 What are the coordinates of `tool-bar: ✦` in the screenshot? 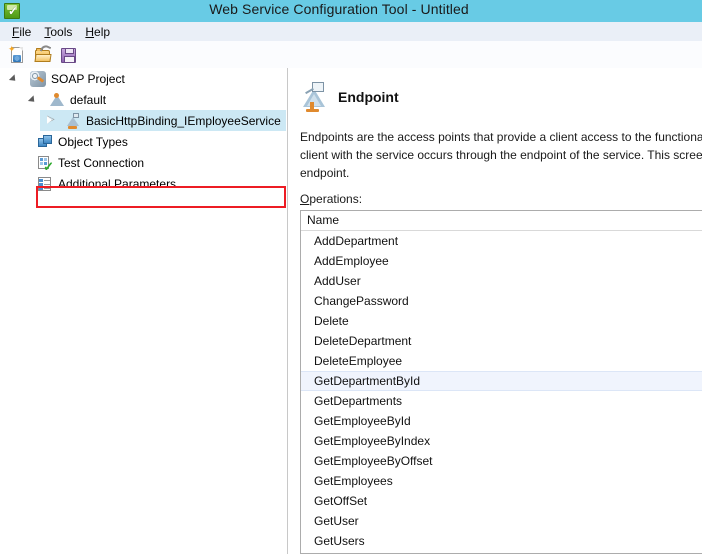 It's located at (351, 54).